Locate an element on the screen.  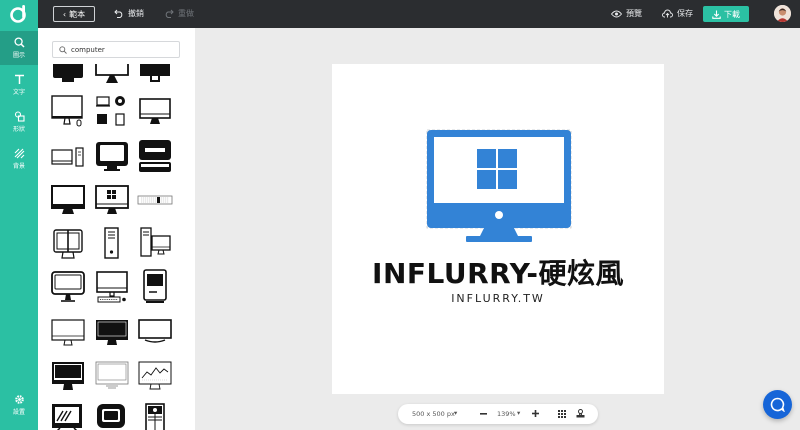
chat-bubble-icon is located at coordinates (777, 404).